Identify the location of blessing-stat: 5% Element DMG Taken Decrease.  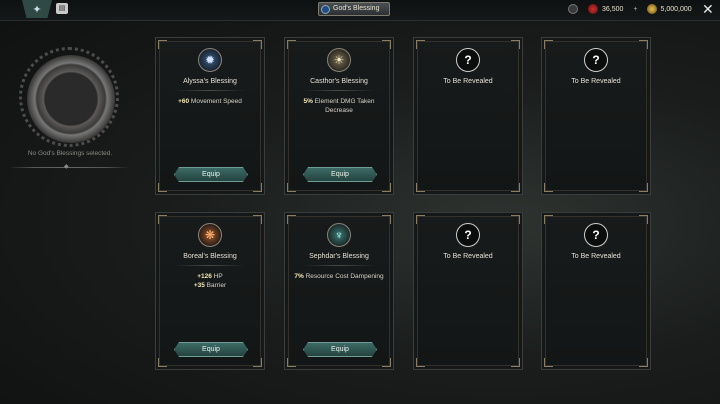
(339, 106).